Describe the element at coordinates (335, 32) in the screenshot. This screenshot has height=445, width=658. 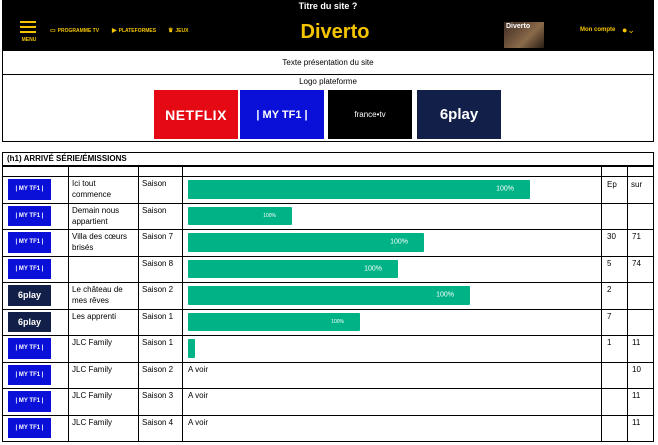
I see `brand-logo: Diverto` at that location.